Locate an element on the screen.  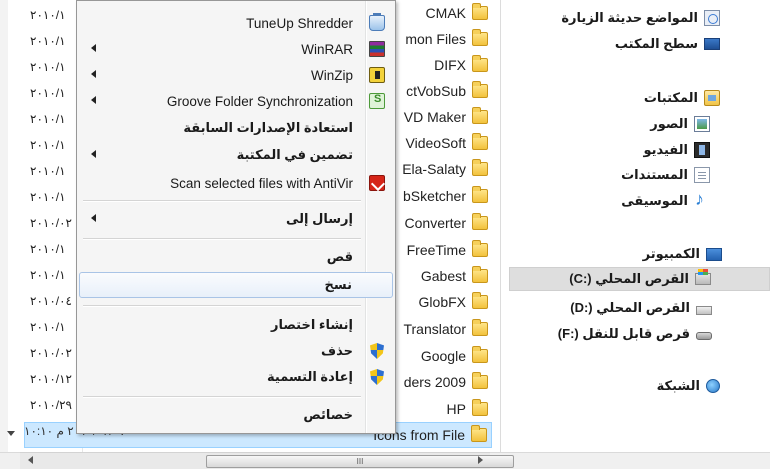
desktop-icon is located at coordinates (712, 44).